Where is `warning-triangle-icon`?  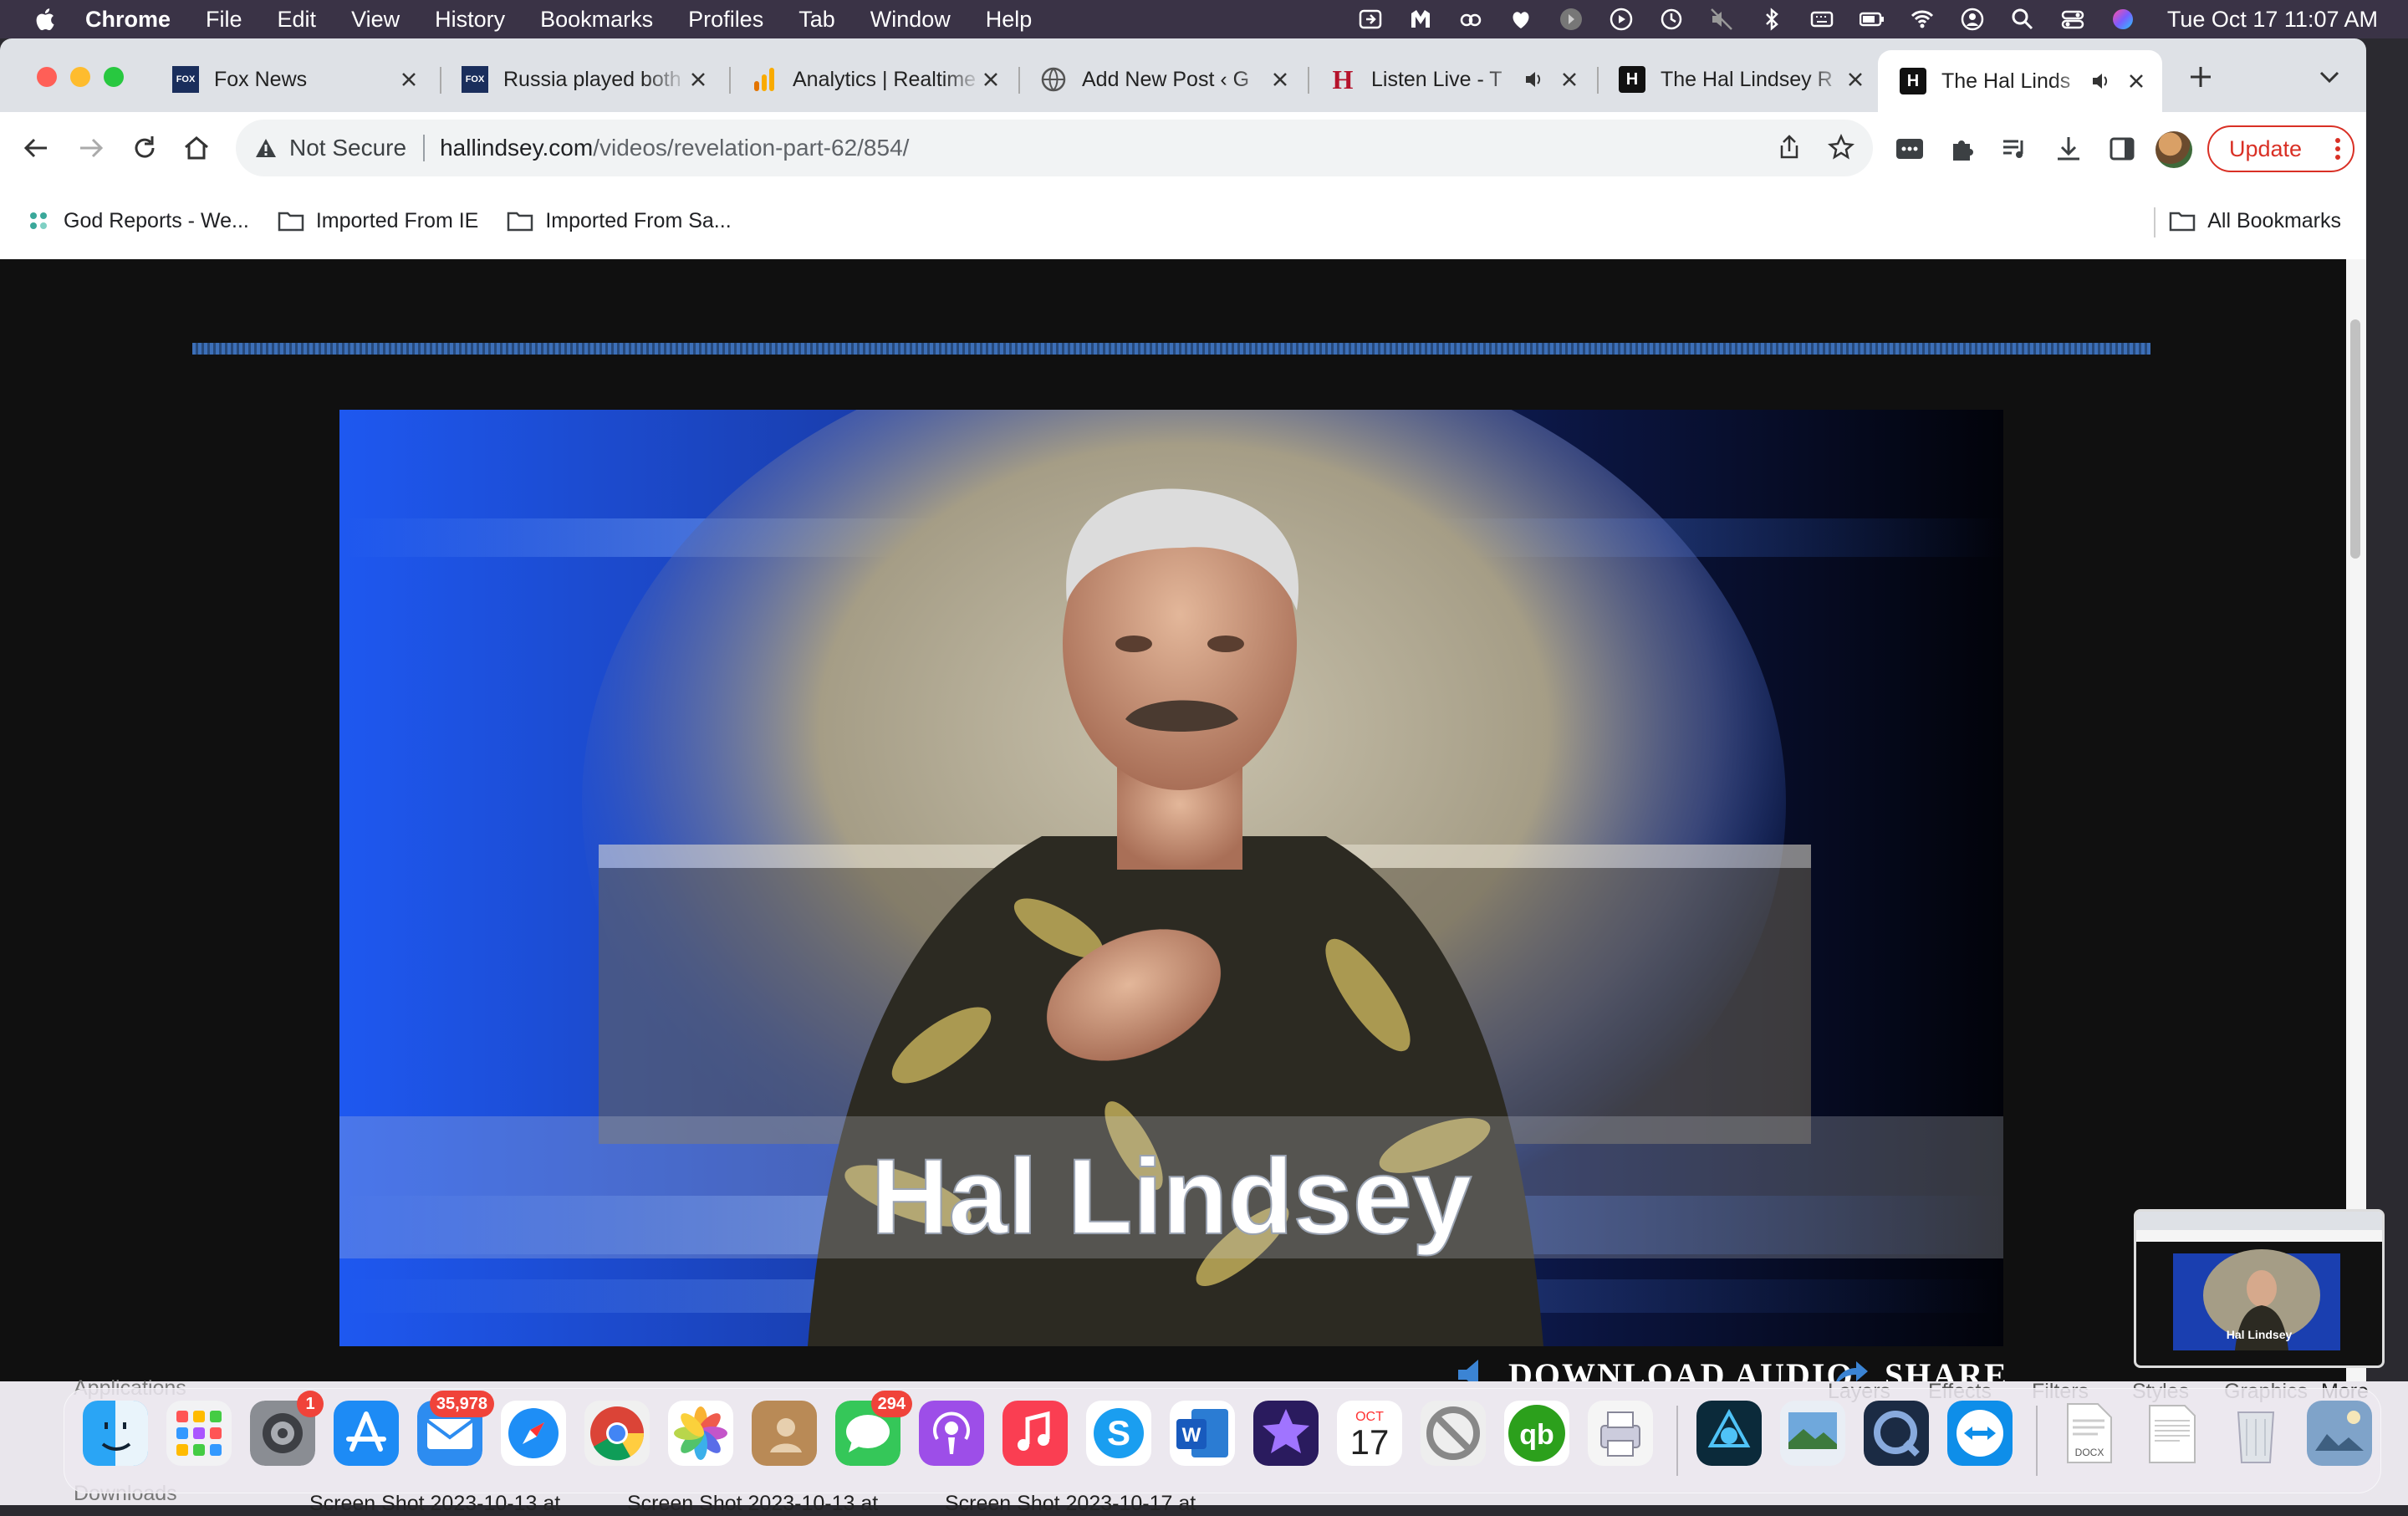 warning-triangle-icon is located at coordinates (266, 148).